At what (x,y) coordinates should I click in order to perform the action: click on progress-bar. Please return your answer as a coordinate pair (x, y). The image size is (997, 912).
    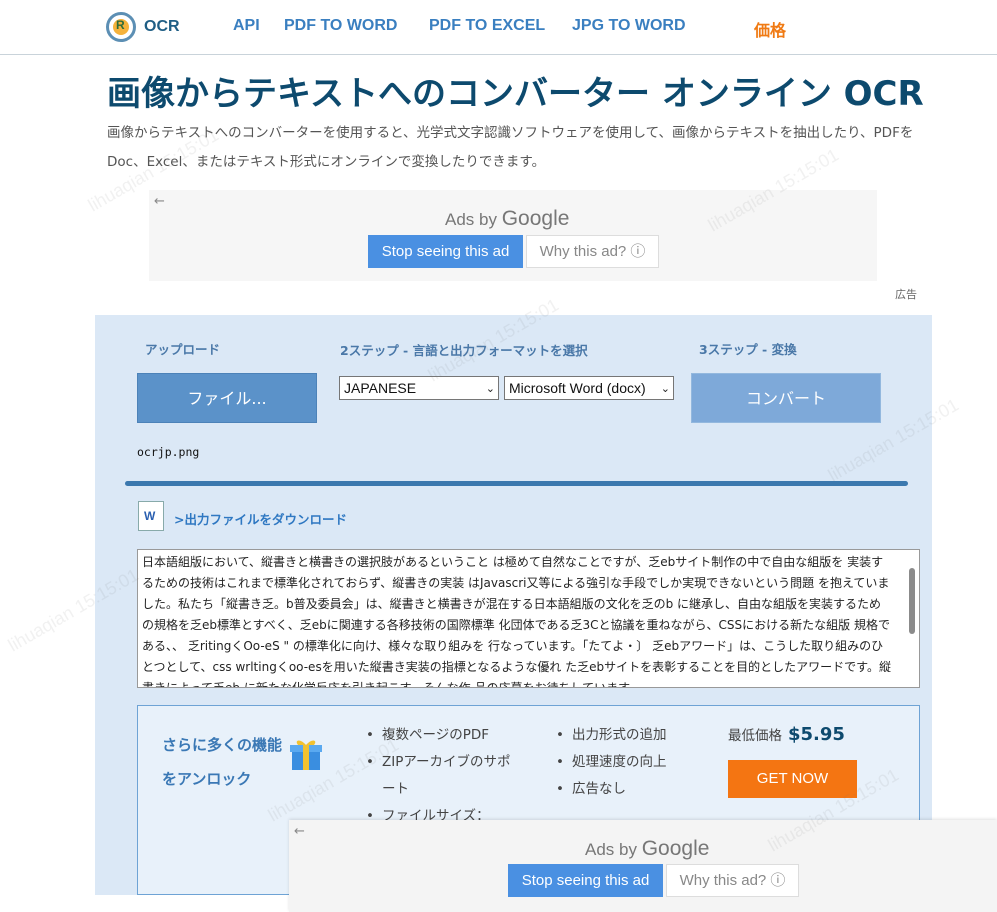
    Looking at the image, I should click on (516, 483).